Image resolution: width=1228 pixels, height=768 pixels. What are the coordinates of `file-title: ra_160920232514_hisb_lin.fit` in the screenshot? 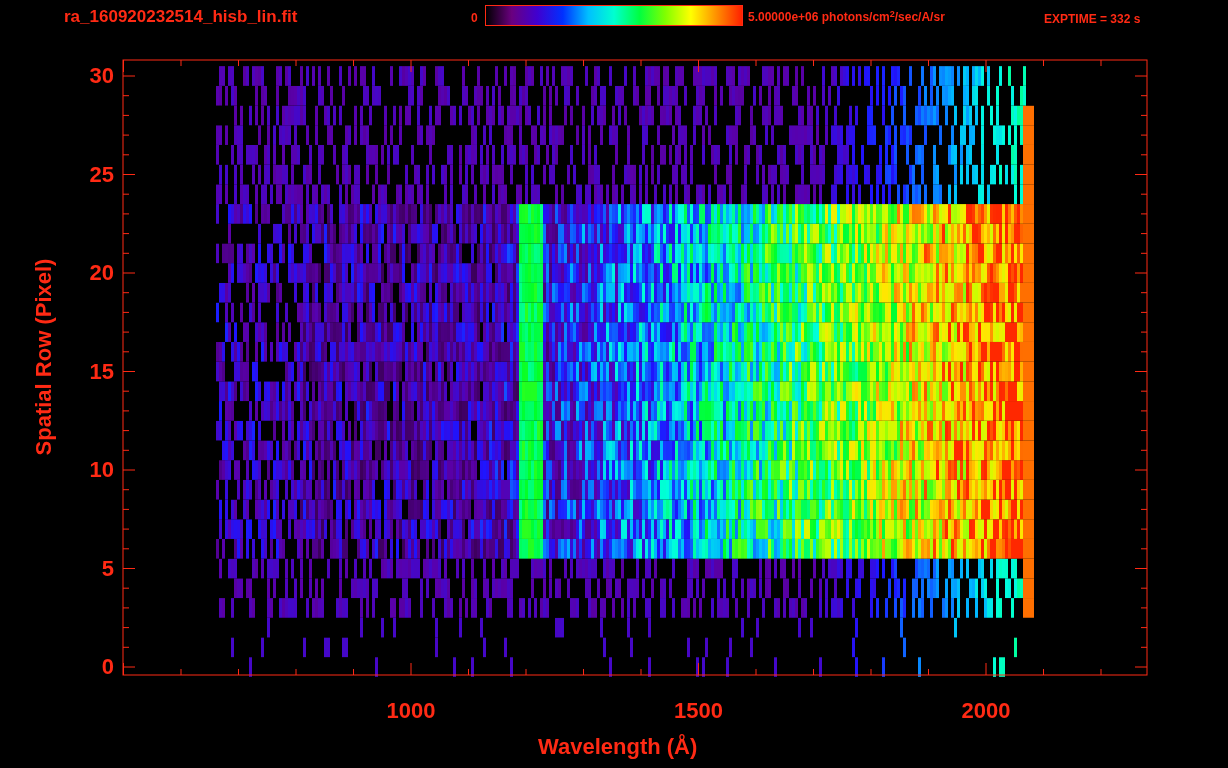 It's located at (181, 16).